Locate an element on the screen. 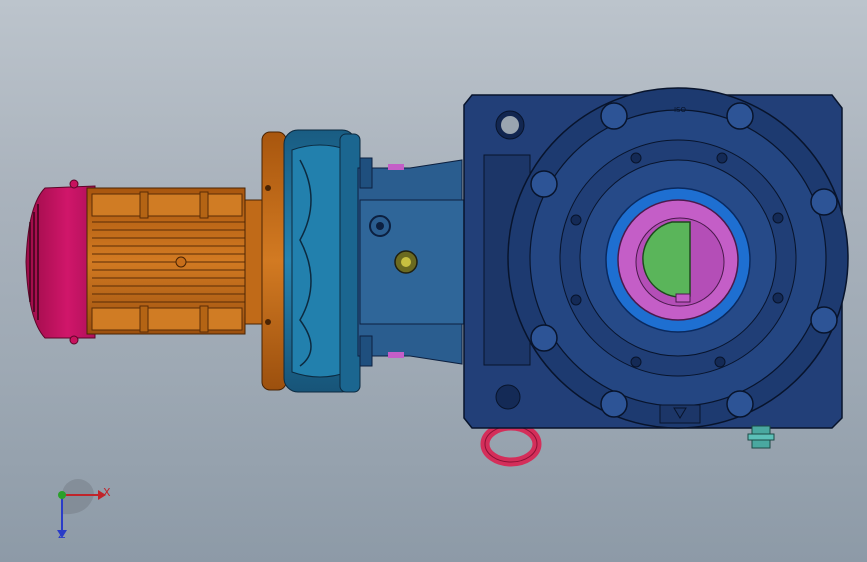 The image size is (867, 562). coordinate-triad is located at coordinates (81, 508).